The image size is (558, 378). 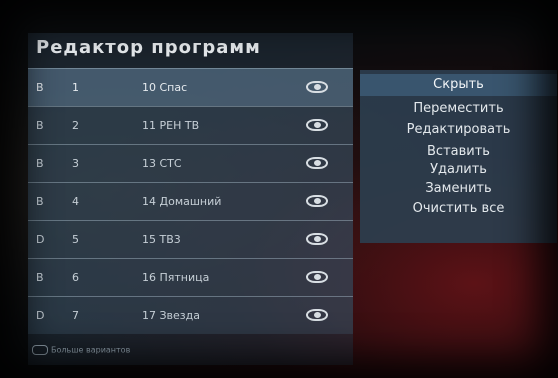 What do you see at coordinates (182, 201) in the screenshot?
I see `channel-name: 14 Домашний` at bounding box center [182, 201].